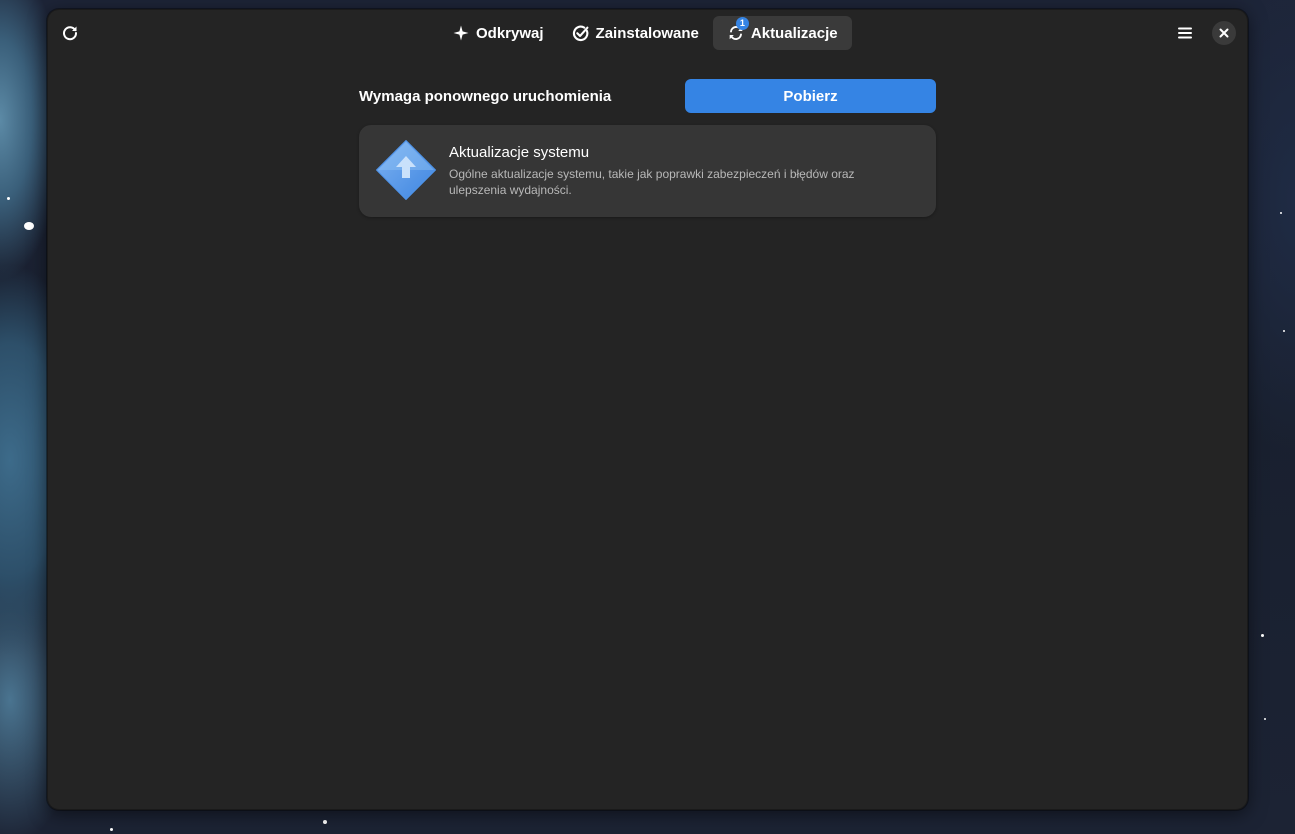  I want to click on sparkle-icon, so click(461, 33).